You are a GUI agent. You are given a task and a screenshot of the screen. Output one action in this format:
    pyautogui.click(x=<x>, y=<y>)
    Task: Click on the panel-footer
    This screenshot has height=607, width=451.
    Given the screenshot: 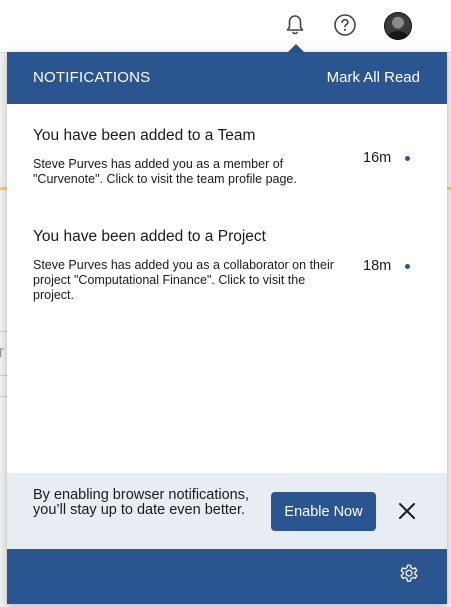 What is the action you would take?
    pyautogui.click(x=227, y=576)
    